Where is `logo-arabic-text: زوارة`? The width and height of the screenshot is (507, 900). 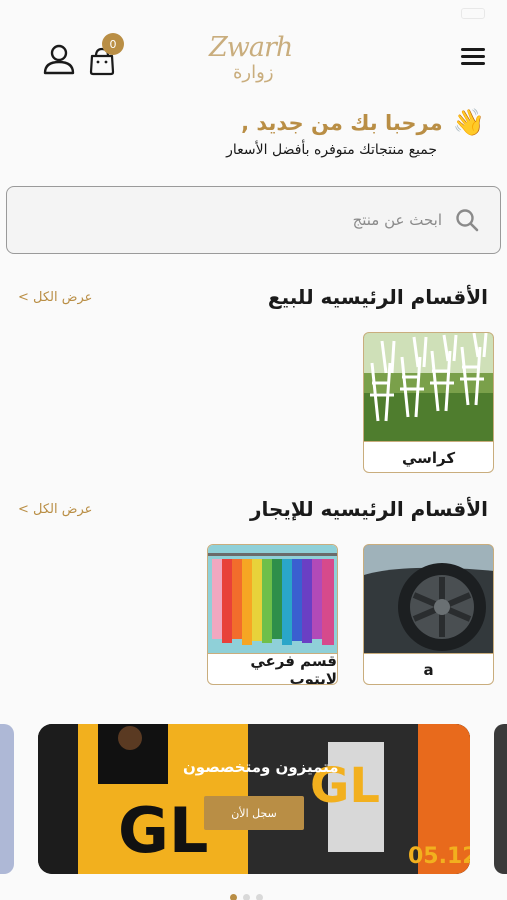 logo-arabic-text: زوارة is located at coordinates (253, 72).